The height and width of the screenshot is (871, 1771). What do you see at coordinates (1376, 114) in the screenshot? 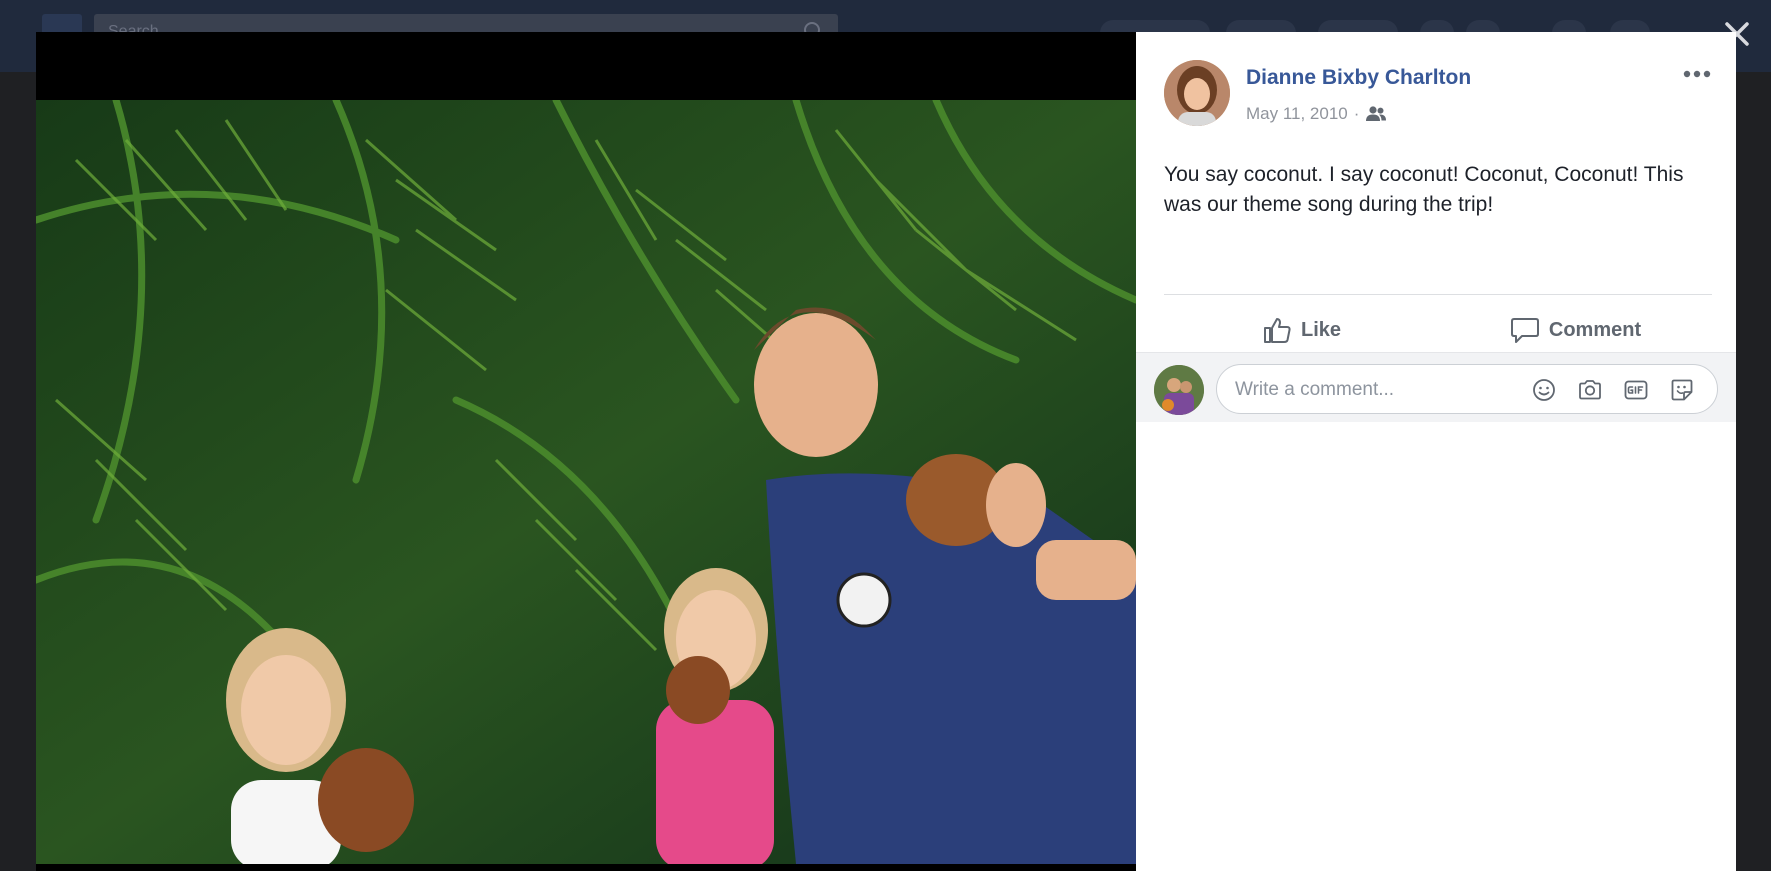
I see `friends-icon` at bounding box center [1376, 114].